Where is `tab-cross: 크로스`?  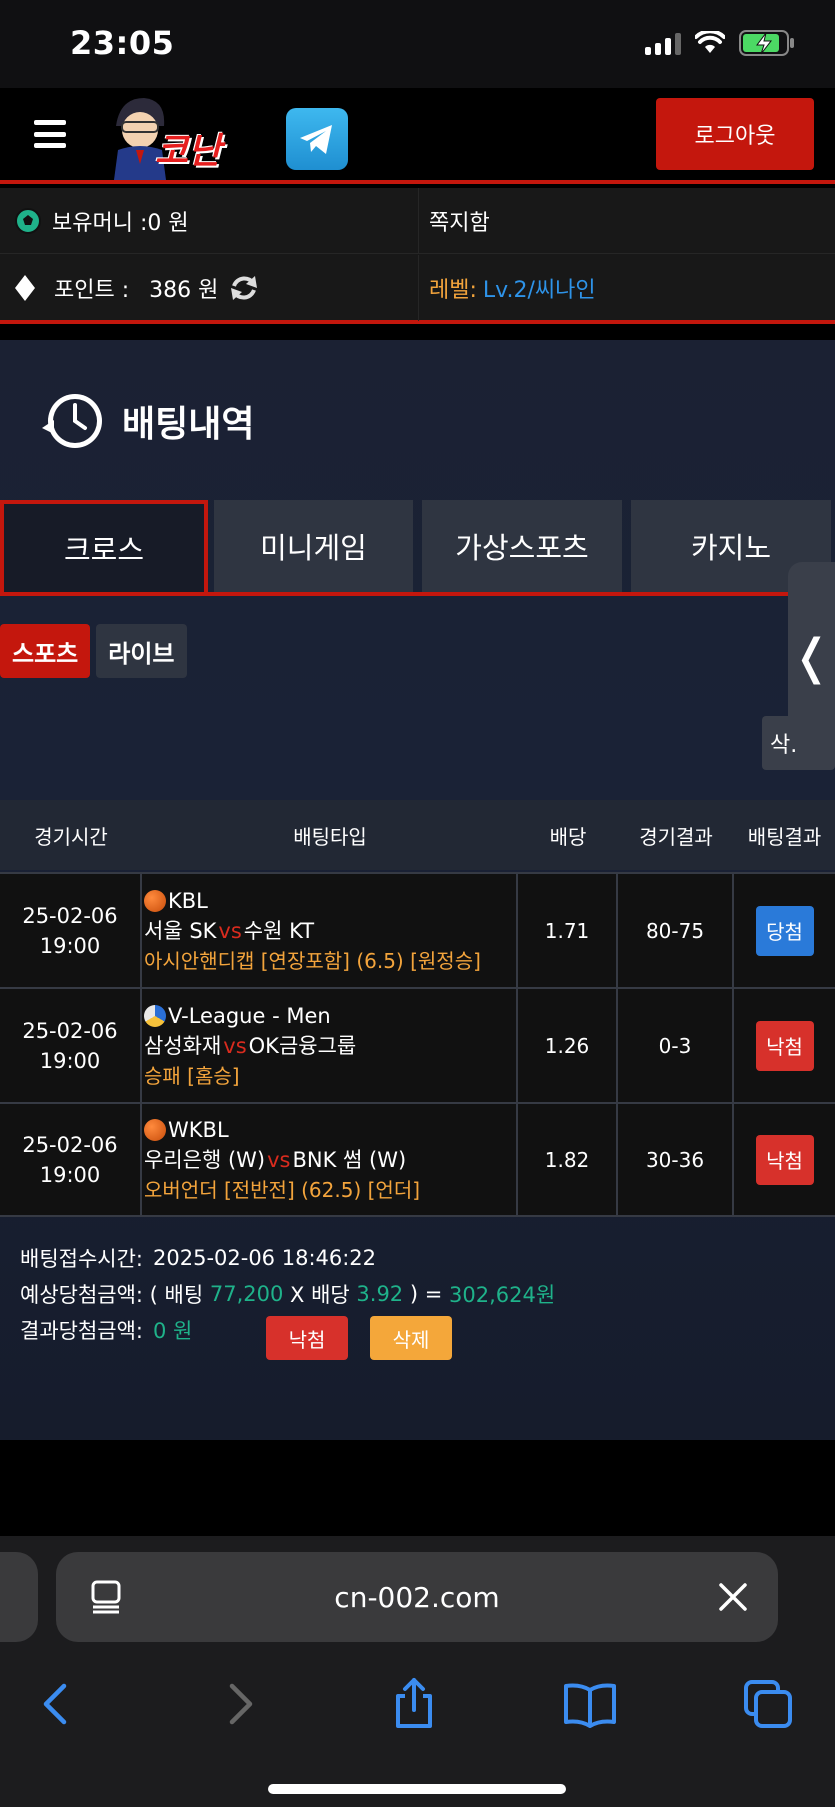 tab-cross: 크로스 is located at coordinates (104, 546).